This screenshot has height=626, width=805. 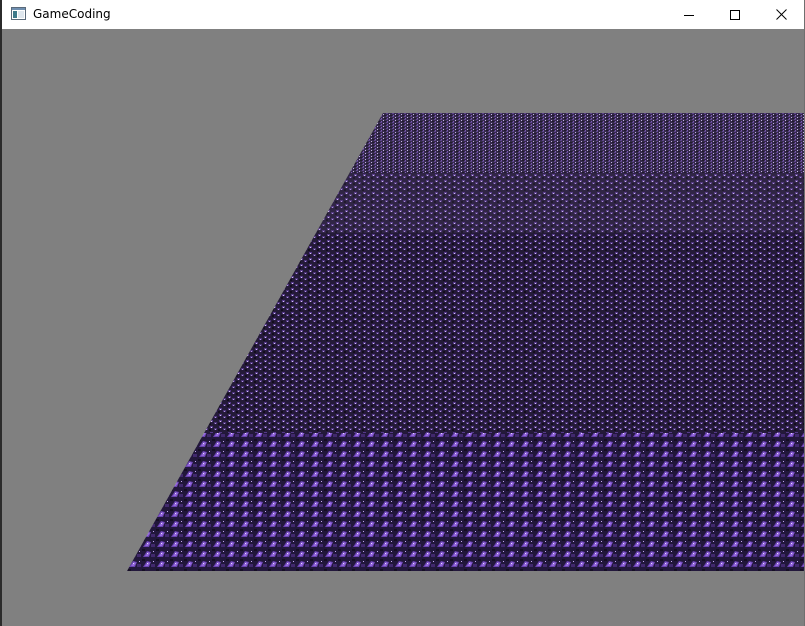 What do you see at coordinates (18, 13) in the screenshot?
I see `application-window-icon` at bounding box center [18, 13].